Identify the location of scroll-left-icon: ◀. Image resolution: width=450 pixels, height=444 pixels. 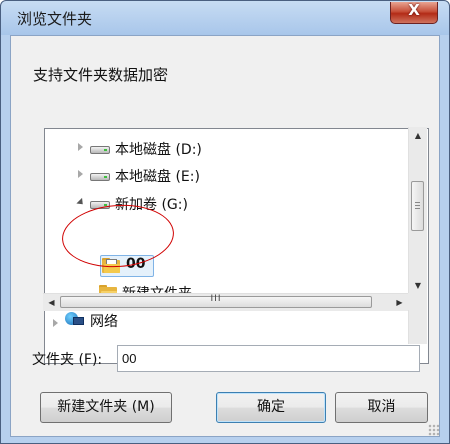
(51, 302).